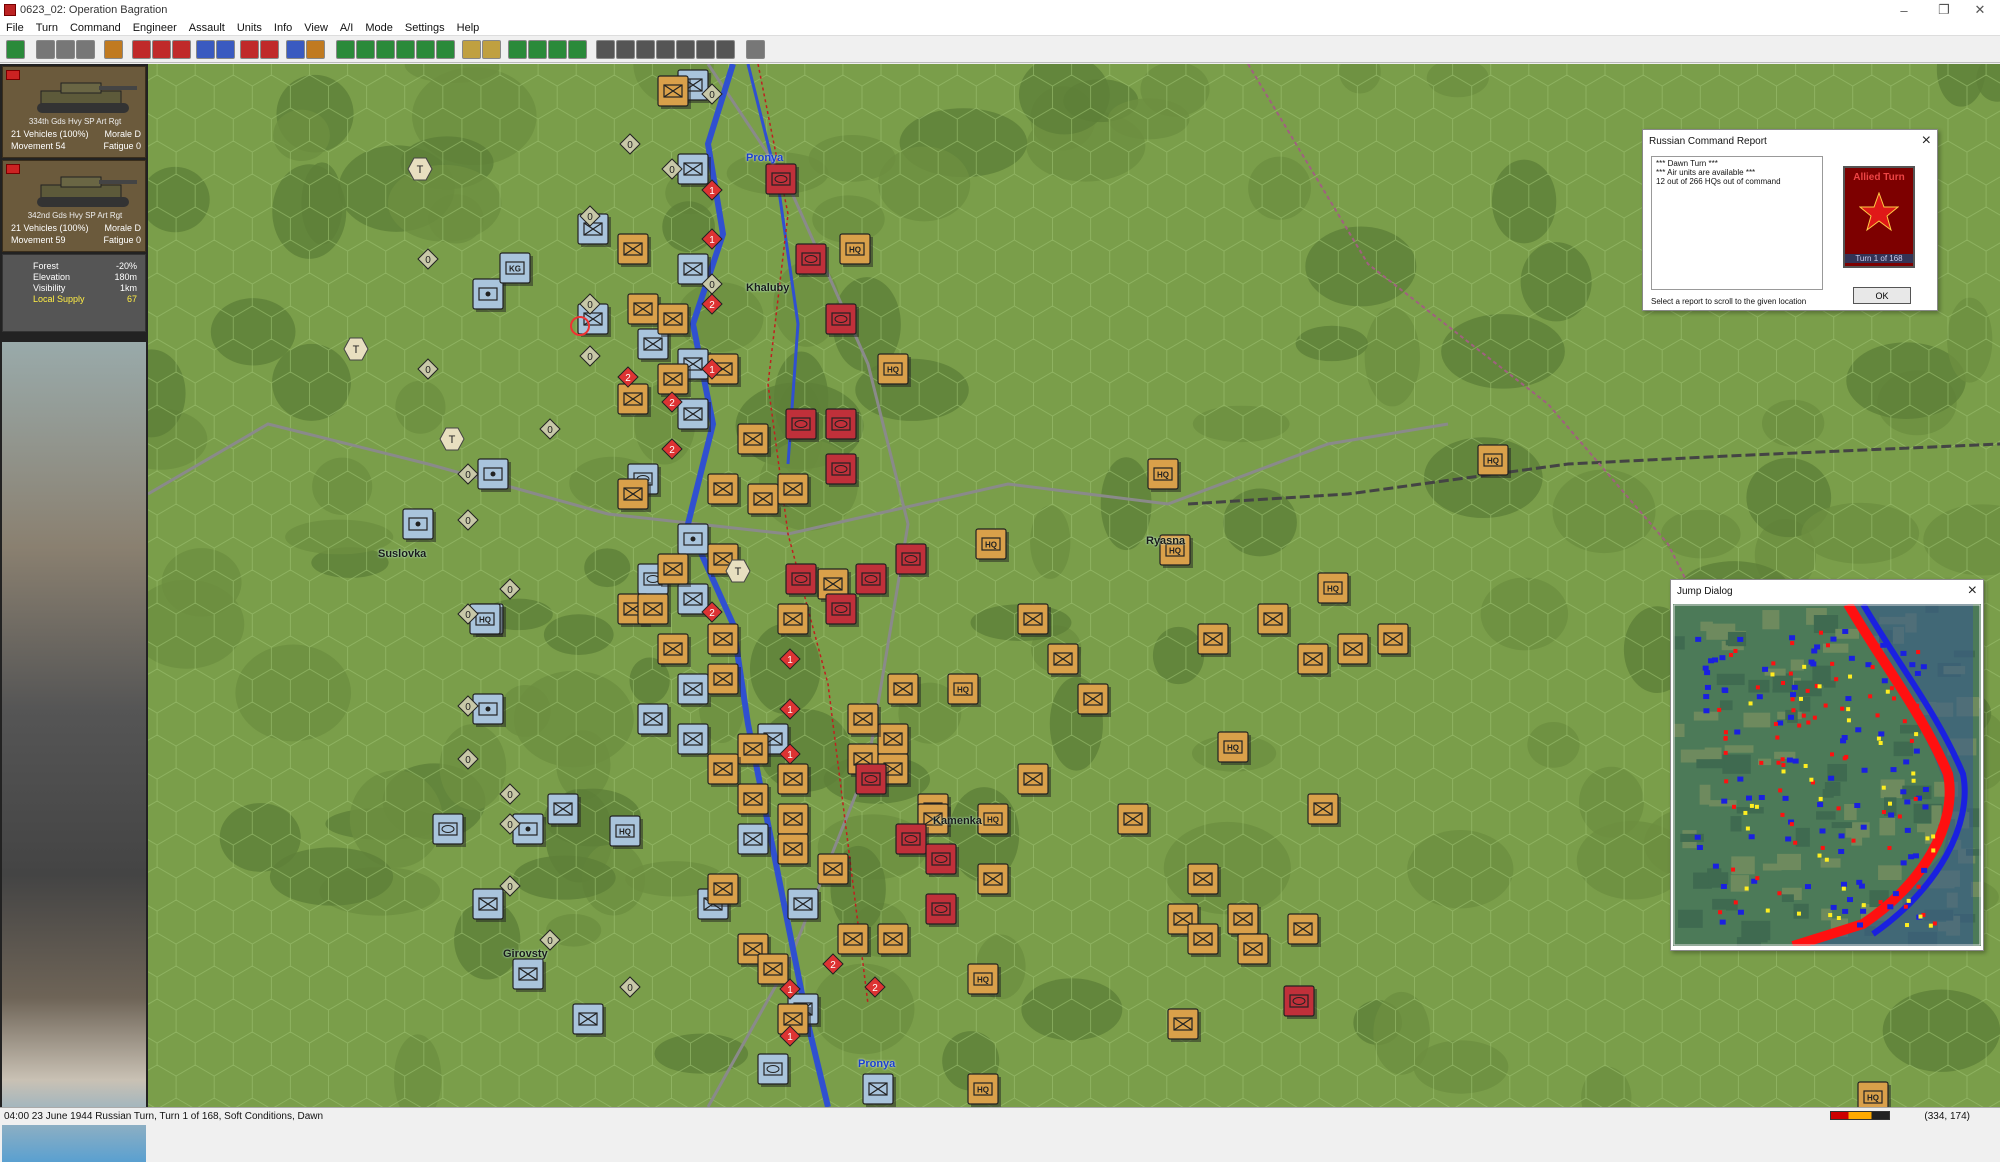 This screenshot has width=2000, height=1162. Describe the element at coordinates (379, 28) in the screenshot. I see `menu-mode: Mode` at that location.